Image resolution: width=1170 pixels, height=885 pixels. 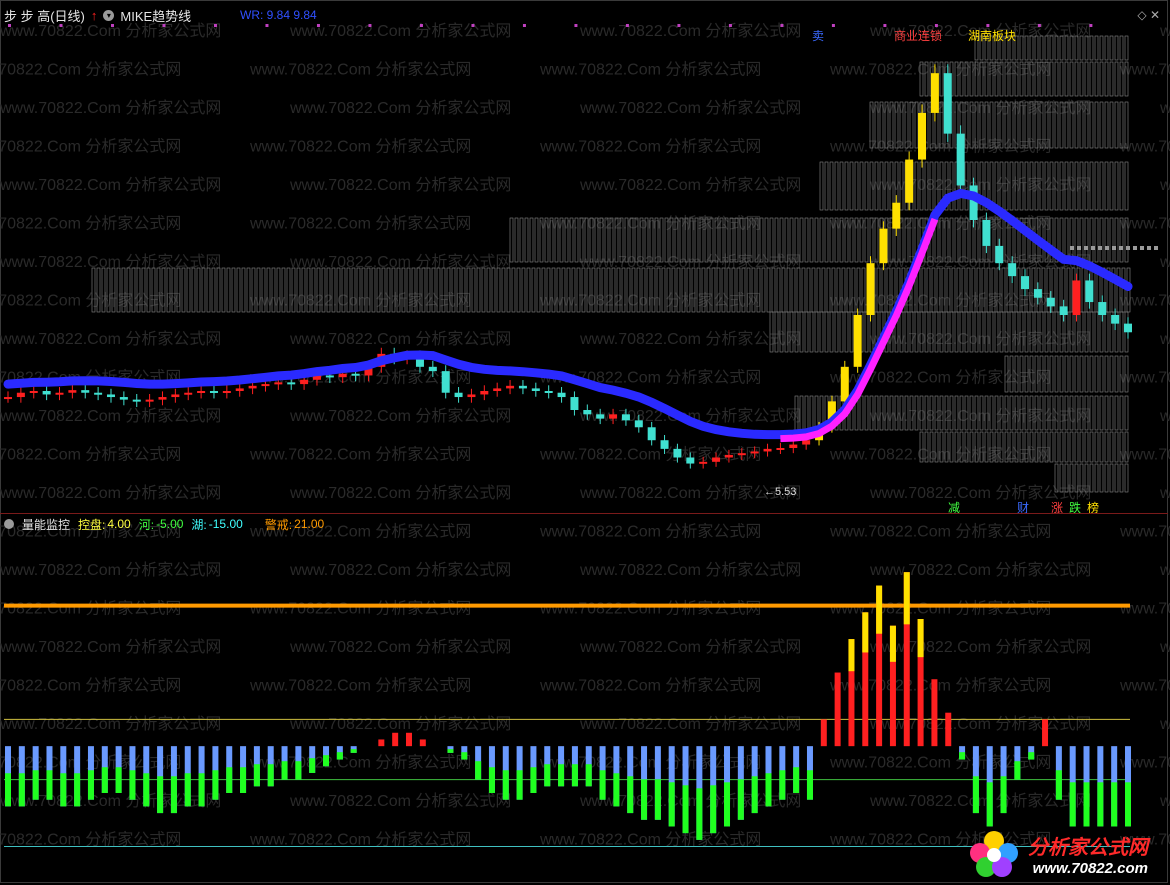 What do you see at coordinates (46, 524) in the screenshot?
I see `sub-indicator-name: 量能监控` at bounding box center [46, 524].